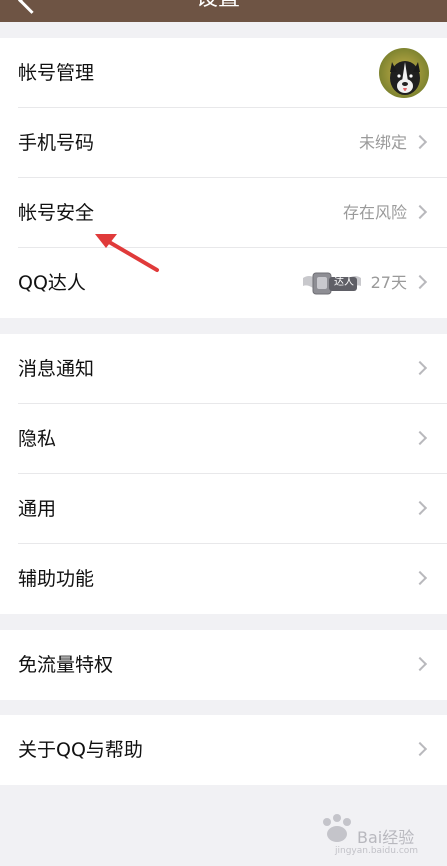  Describe the element at coordinates (223, 283) in the screenshot. I see `row-qq-expert: QQ达人 达人 27天` at that location.